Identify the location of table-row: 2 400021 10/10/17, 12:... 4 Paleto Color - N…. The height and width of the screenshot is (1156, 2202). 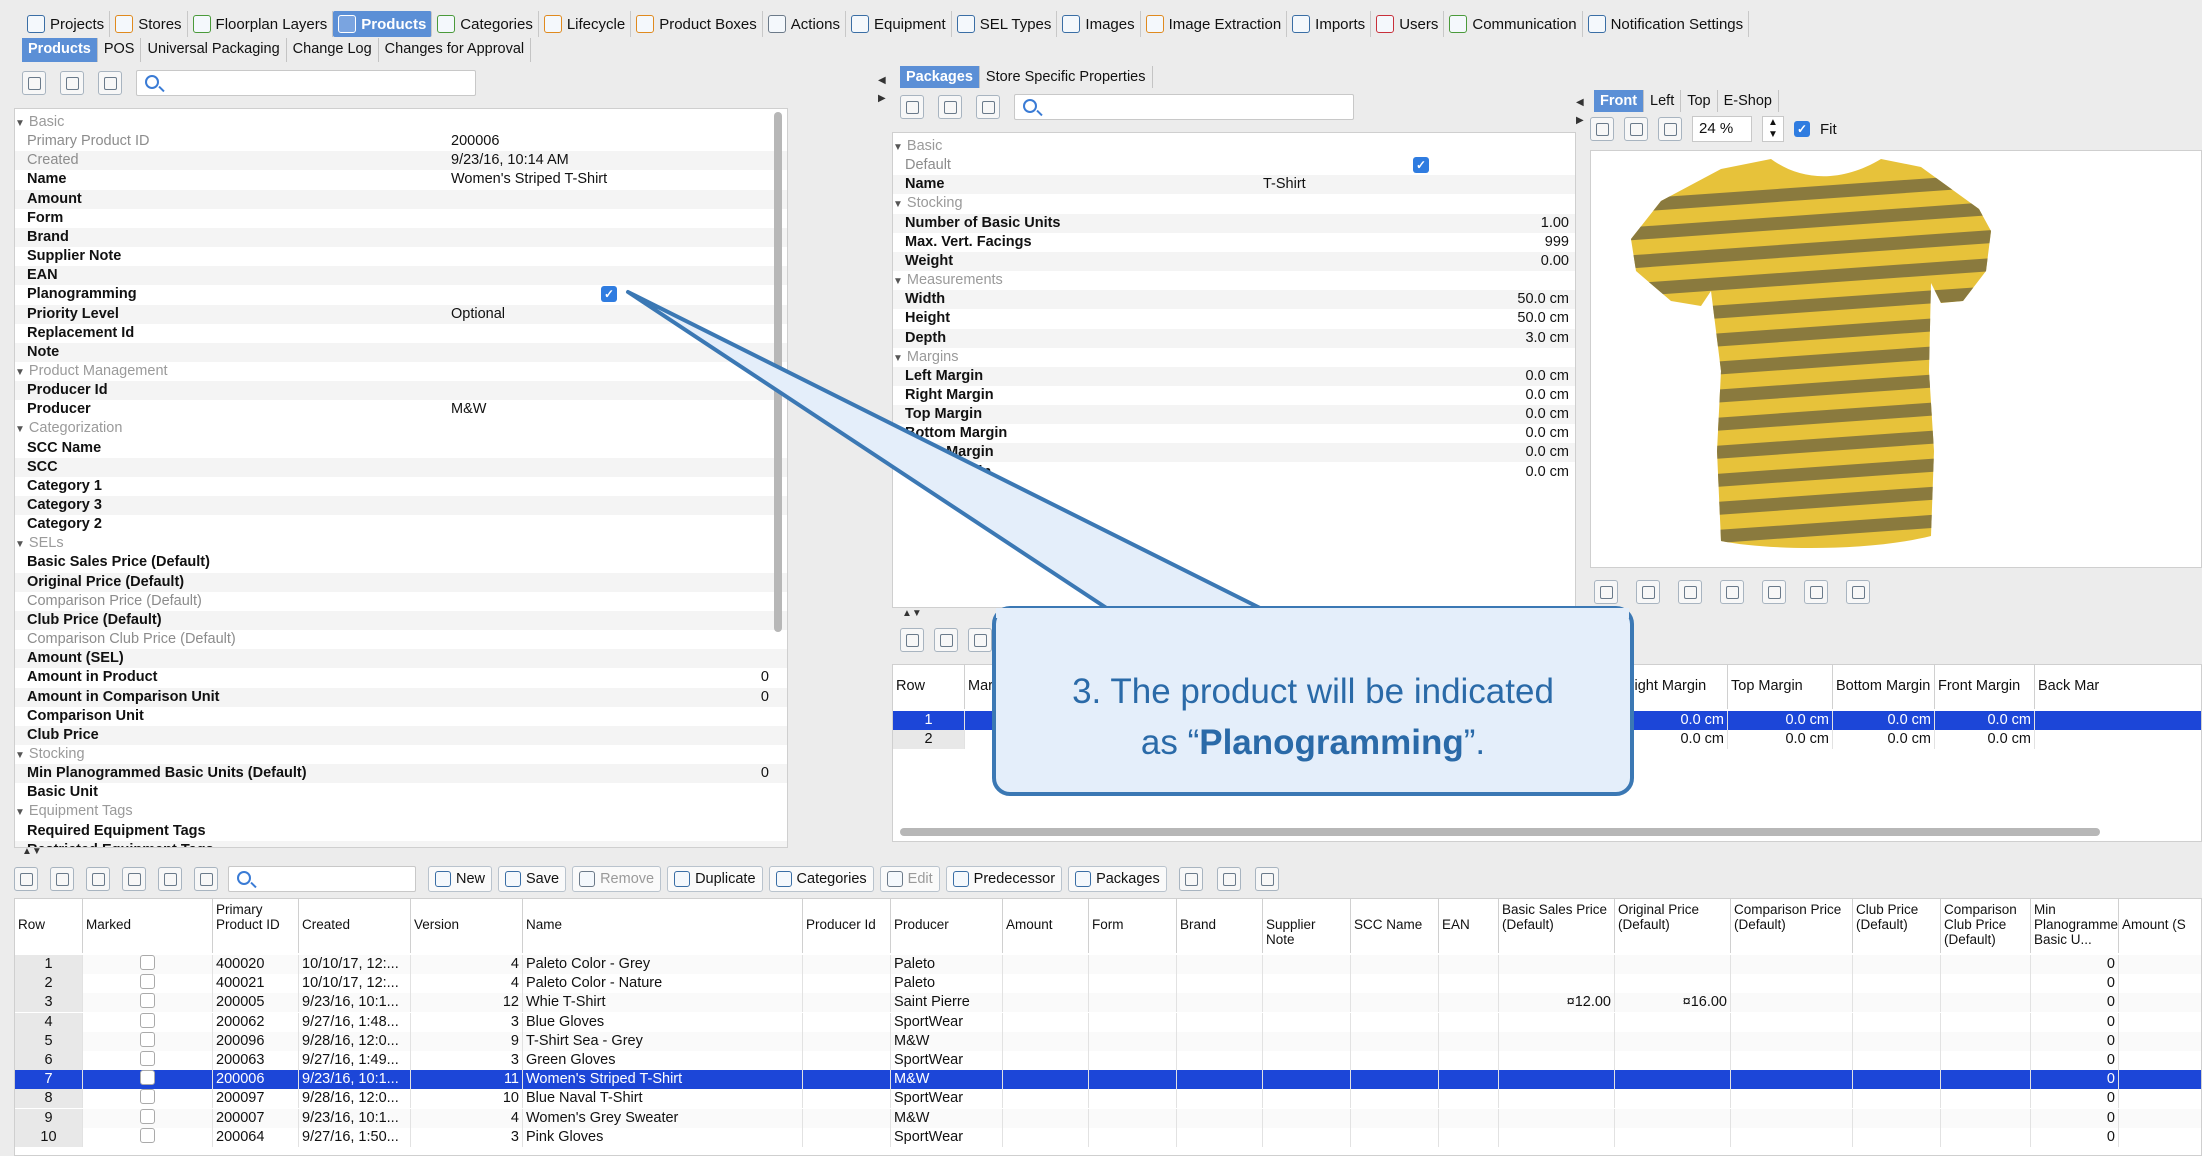
(1108, 984).